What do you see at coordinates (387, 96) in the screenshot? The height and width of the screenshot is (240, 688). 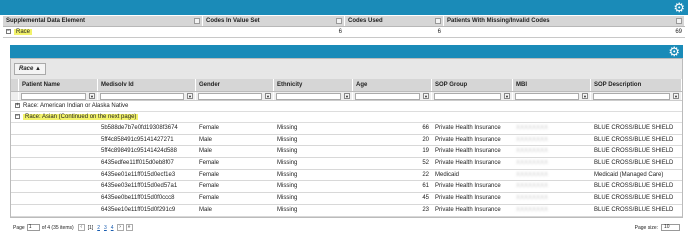 I see `filter-input-age` at bounding box center [387, 96].